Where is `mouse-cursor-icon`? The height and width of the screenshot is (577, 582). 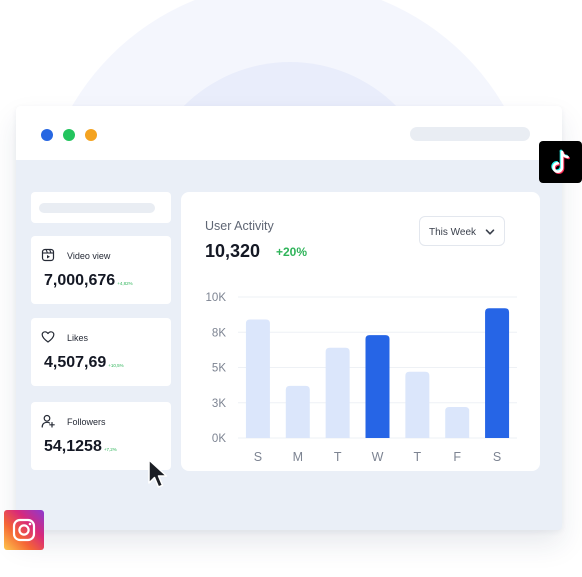
mouse-cursor-icon is located at coordinates (158, 473).